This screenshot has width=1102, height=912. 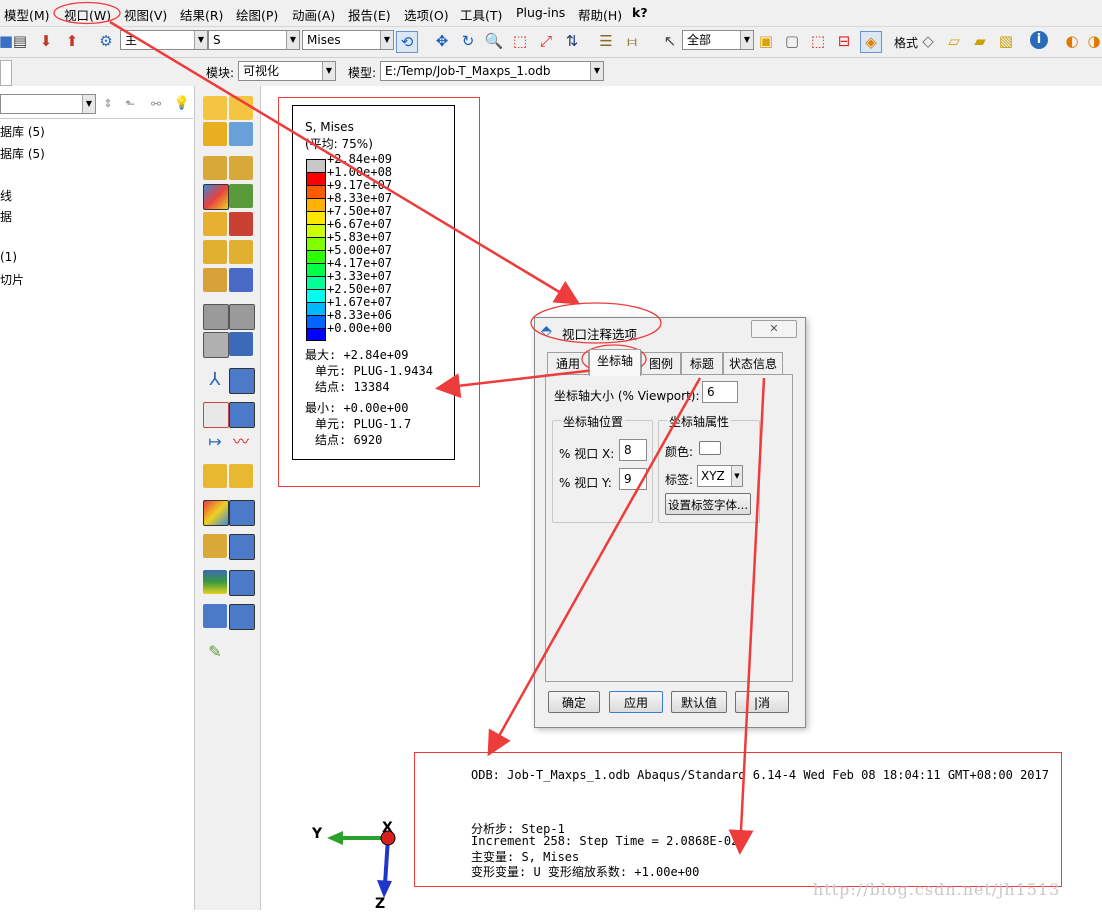 What do you see at coordinates (442, 41) in the screenshot?
I see `pan-icon: ✥` at bounding box center [442, 41].